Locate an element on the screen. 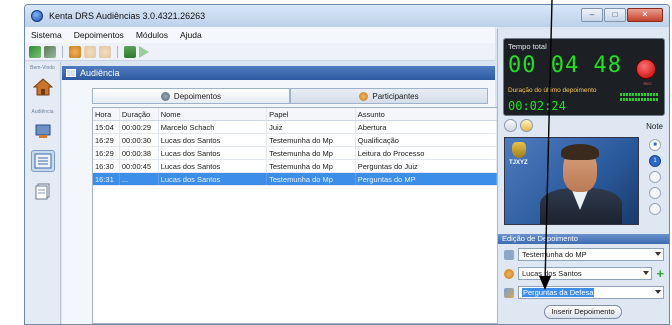 The height and width of the screenshot is (325, 672). documents-icon is located at coordinates (42, 191).